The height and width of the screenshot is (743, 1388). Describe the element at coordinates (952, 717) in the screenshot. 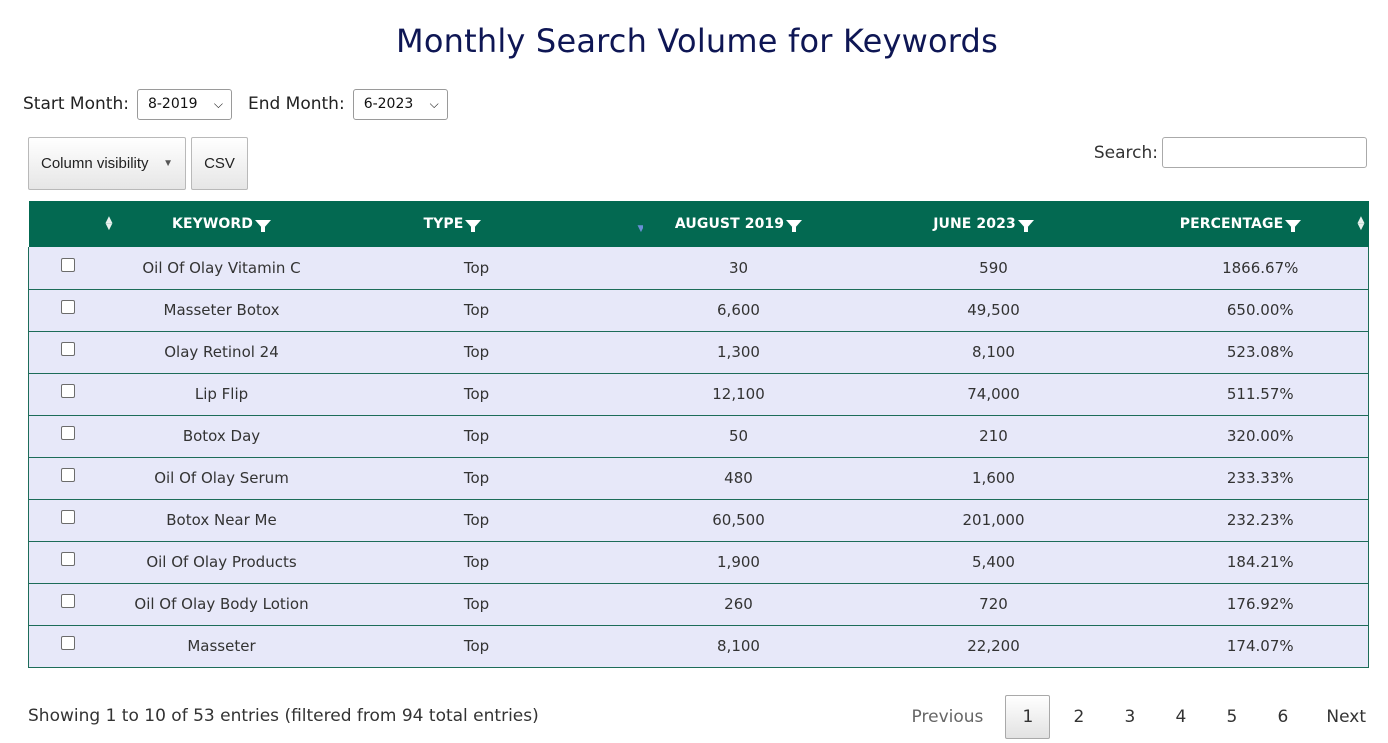

I see `previous-page-button: Previous` at that location.